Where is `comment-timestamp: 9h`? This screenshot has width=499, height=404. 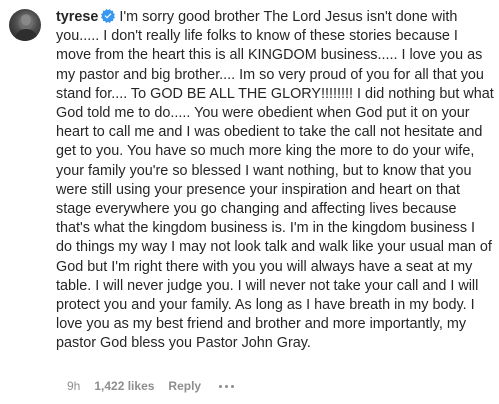 comment-timestamp: 9h is located at coordinates (73, 386).